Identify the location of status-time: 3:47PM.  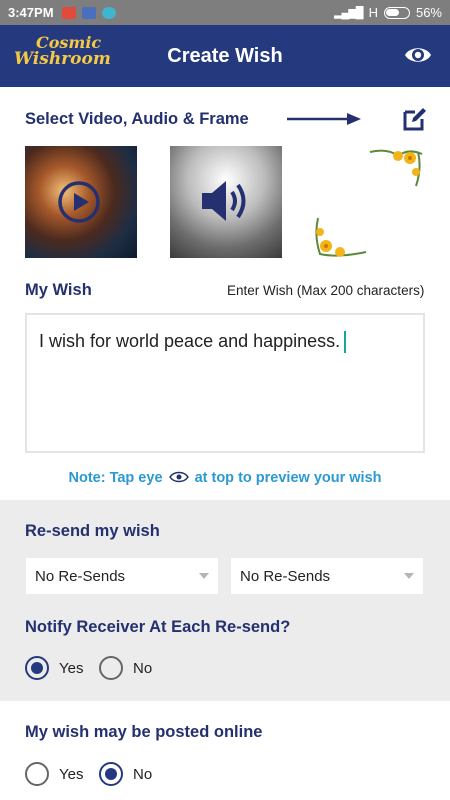
(31, 12).